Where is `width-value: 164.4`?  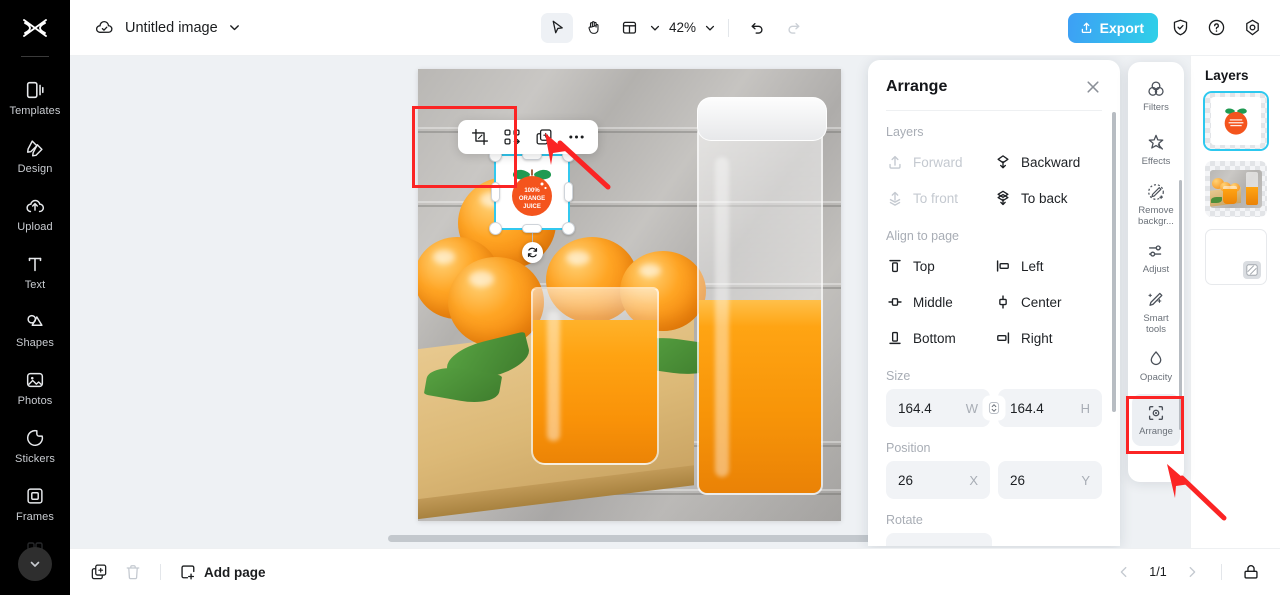
width-value: 164.4 is located at coordinates (915, 408).